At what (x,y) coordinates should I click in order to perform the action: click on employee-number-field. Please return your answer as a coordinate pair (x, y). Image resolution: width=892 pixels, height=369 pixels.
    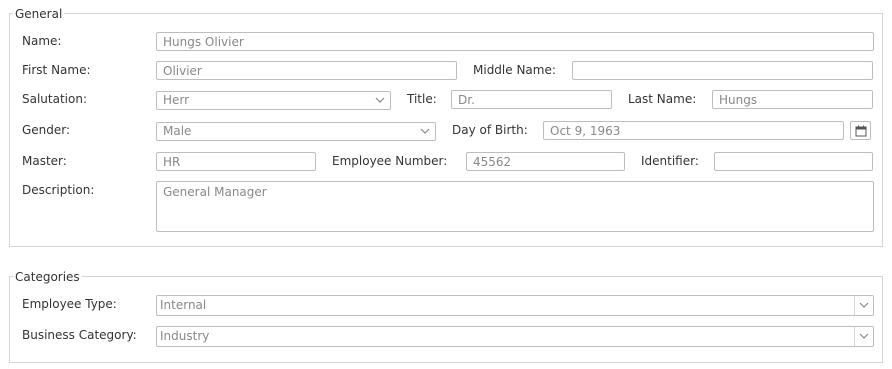
    Looking at the image, I should click on (545, 161).